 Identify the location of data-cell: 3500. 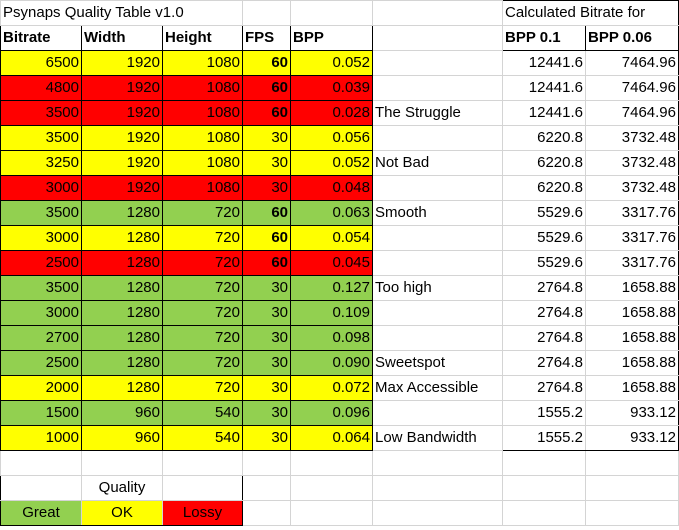
(41, 113).